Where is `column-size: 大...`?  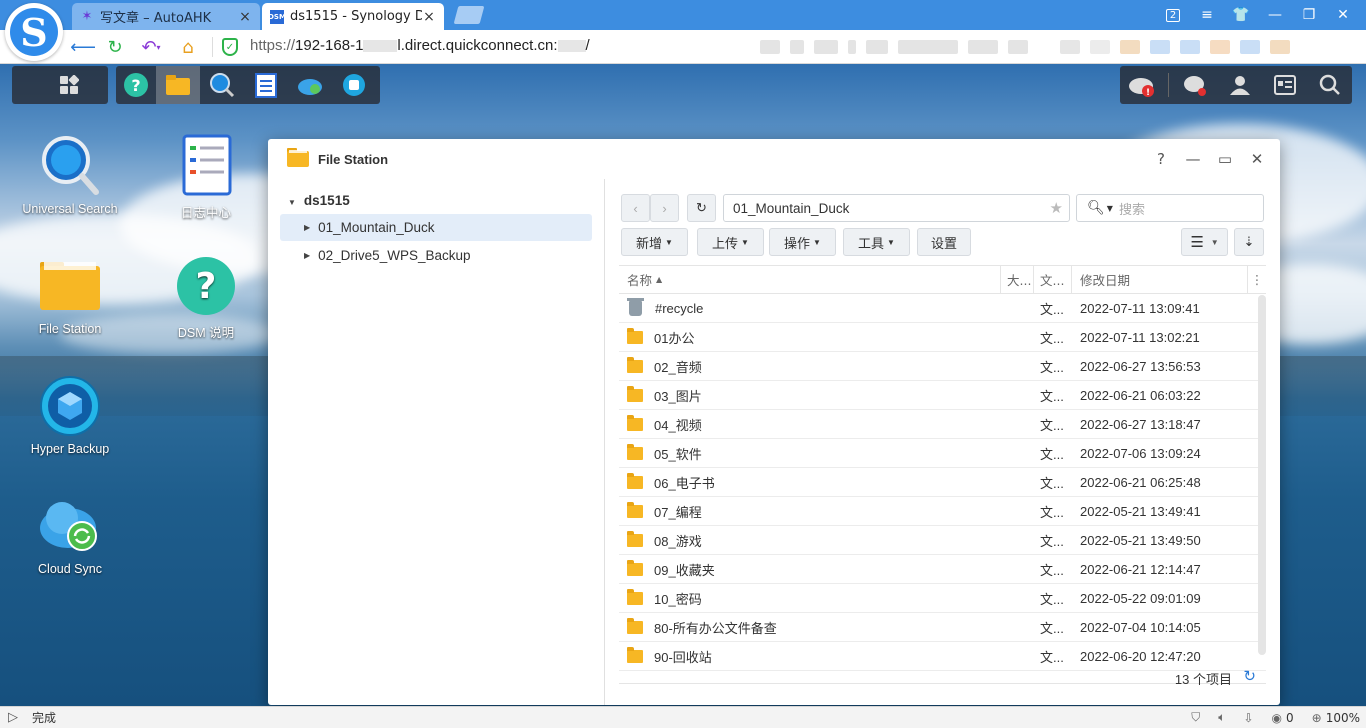
column-size: 大... is located at coordinates (1017, 279).